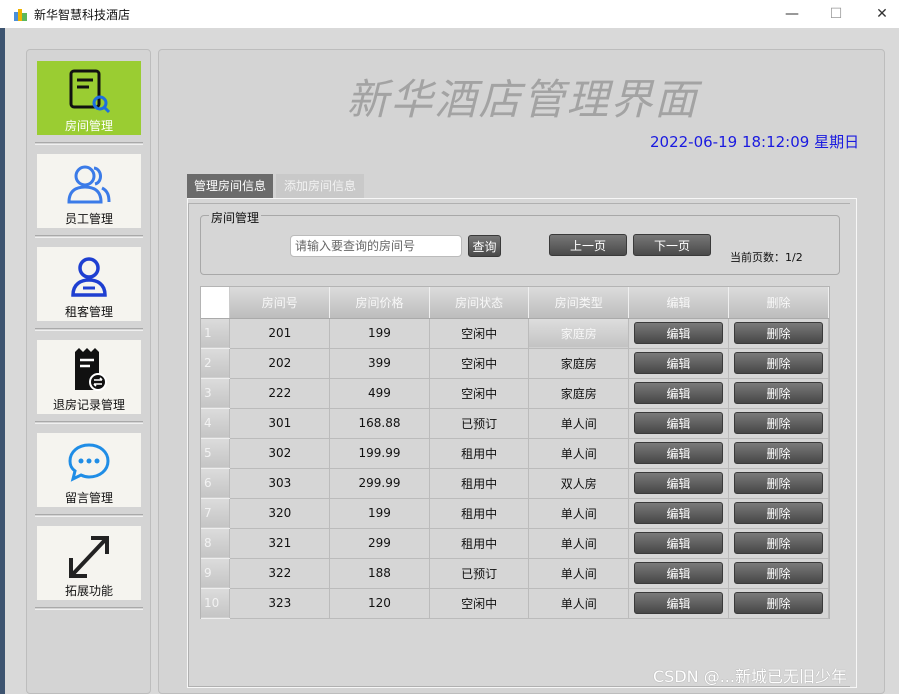  Describe the element at coordinates (230, 186) in the screenshot. I see `tab-manage-rooms: 管理房间信息` at that location.